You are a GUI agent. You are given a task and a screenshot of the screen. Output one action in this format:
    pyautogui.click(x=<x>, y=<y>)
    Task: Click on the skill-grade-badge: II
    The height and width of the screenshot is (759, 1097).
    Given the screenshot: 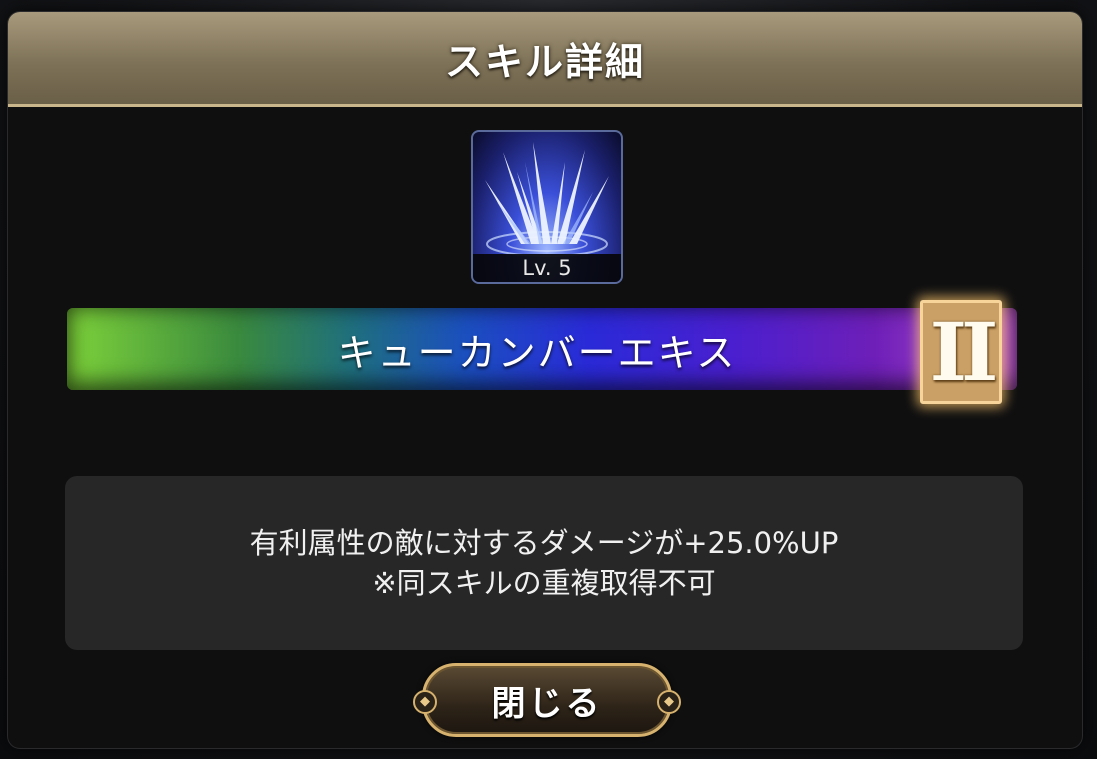 What is the action you would take?
    pyautogui.click(x=961, y=352)
    